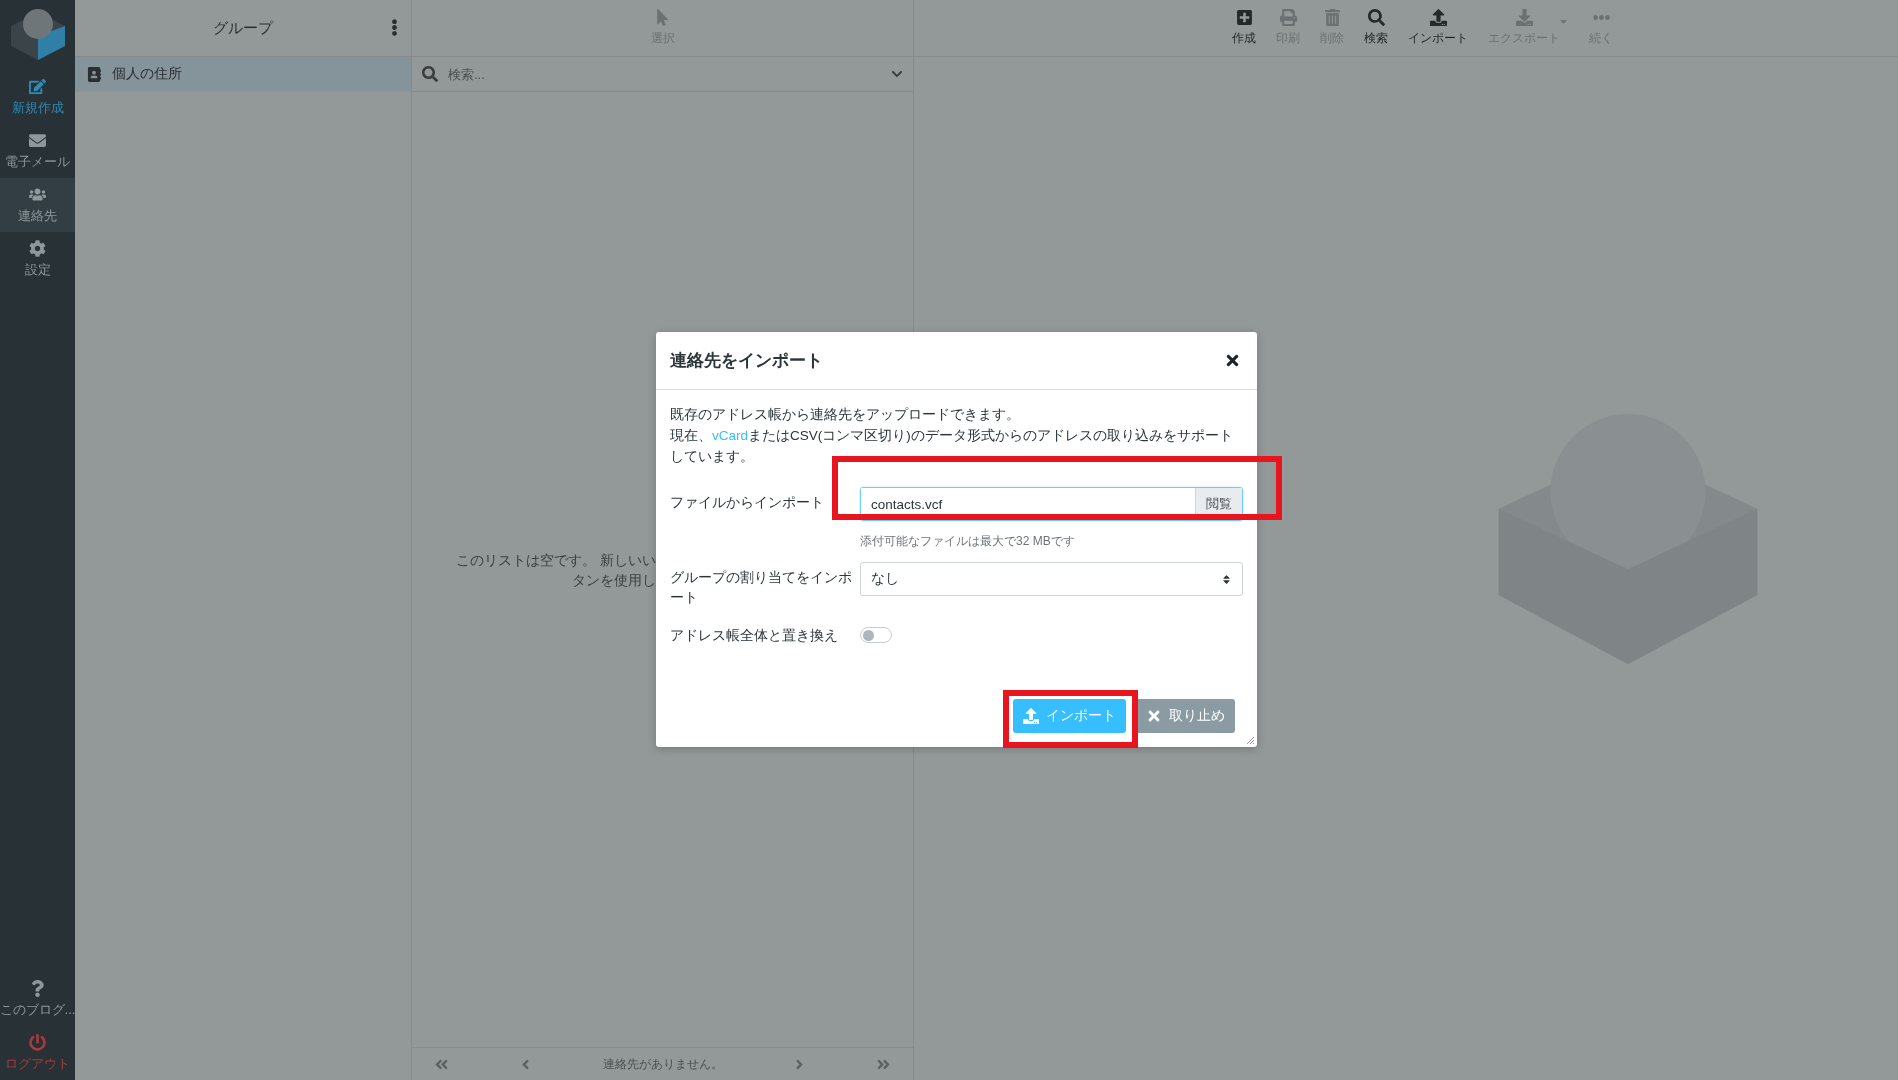 This screenshot has width=1898, height=1080. I want to click on resize-handle-icon, so click(1250, 740).